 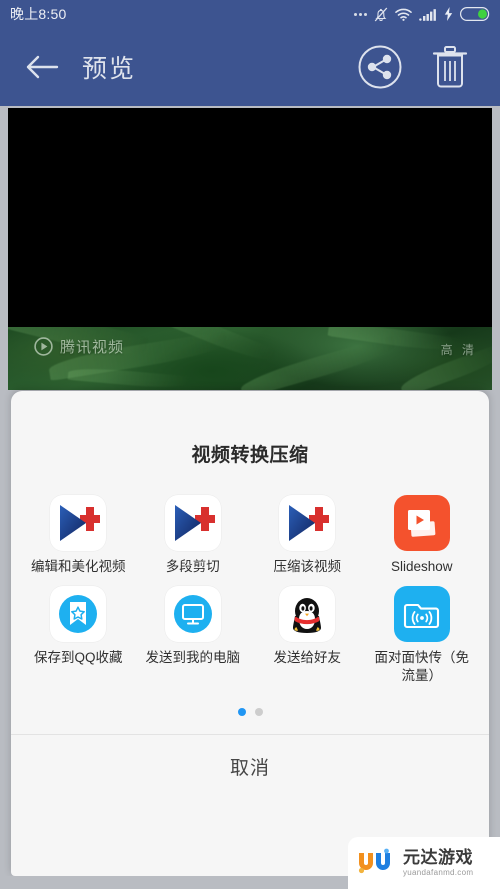 What do you see at coordinates (438, 872) in the screenshot?
I see `watermark-domain: yuandafanmd.com` at bounding box center [438, 872].